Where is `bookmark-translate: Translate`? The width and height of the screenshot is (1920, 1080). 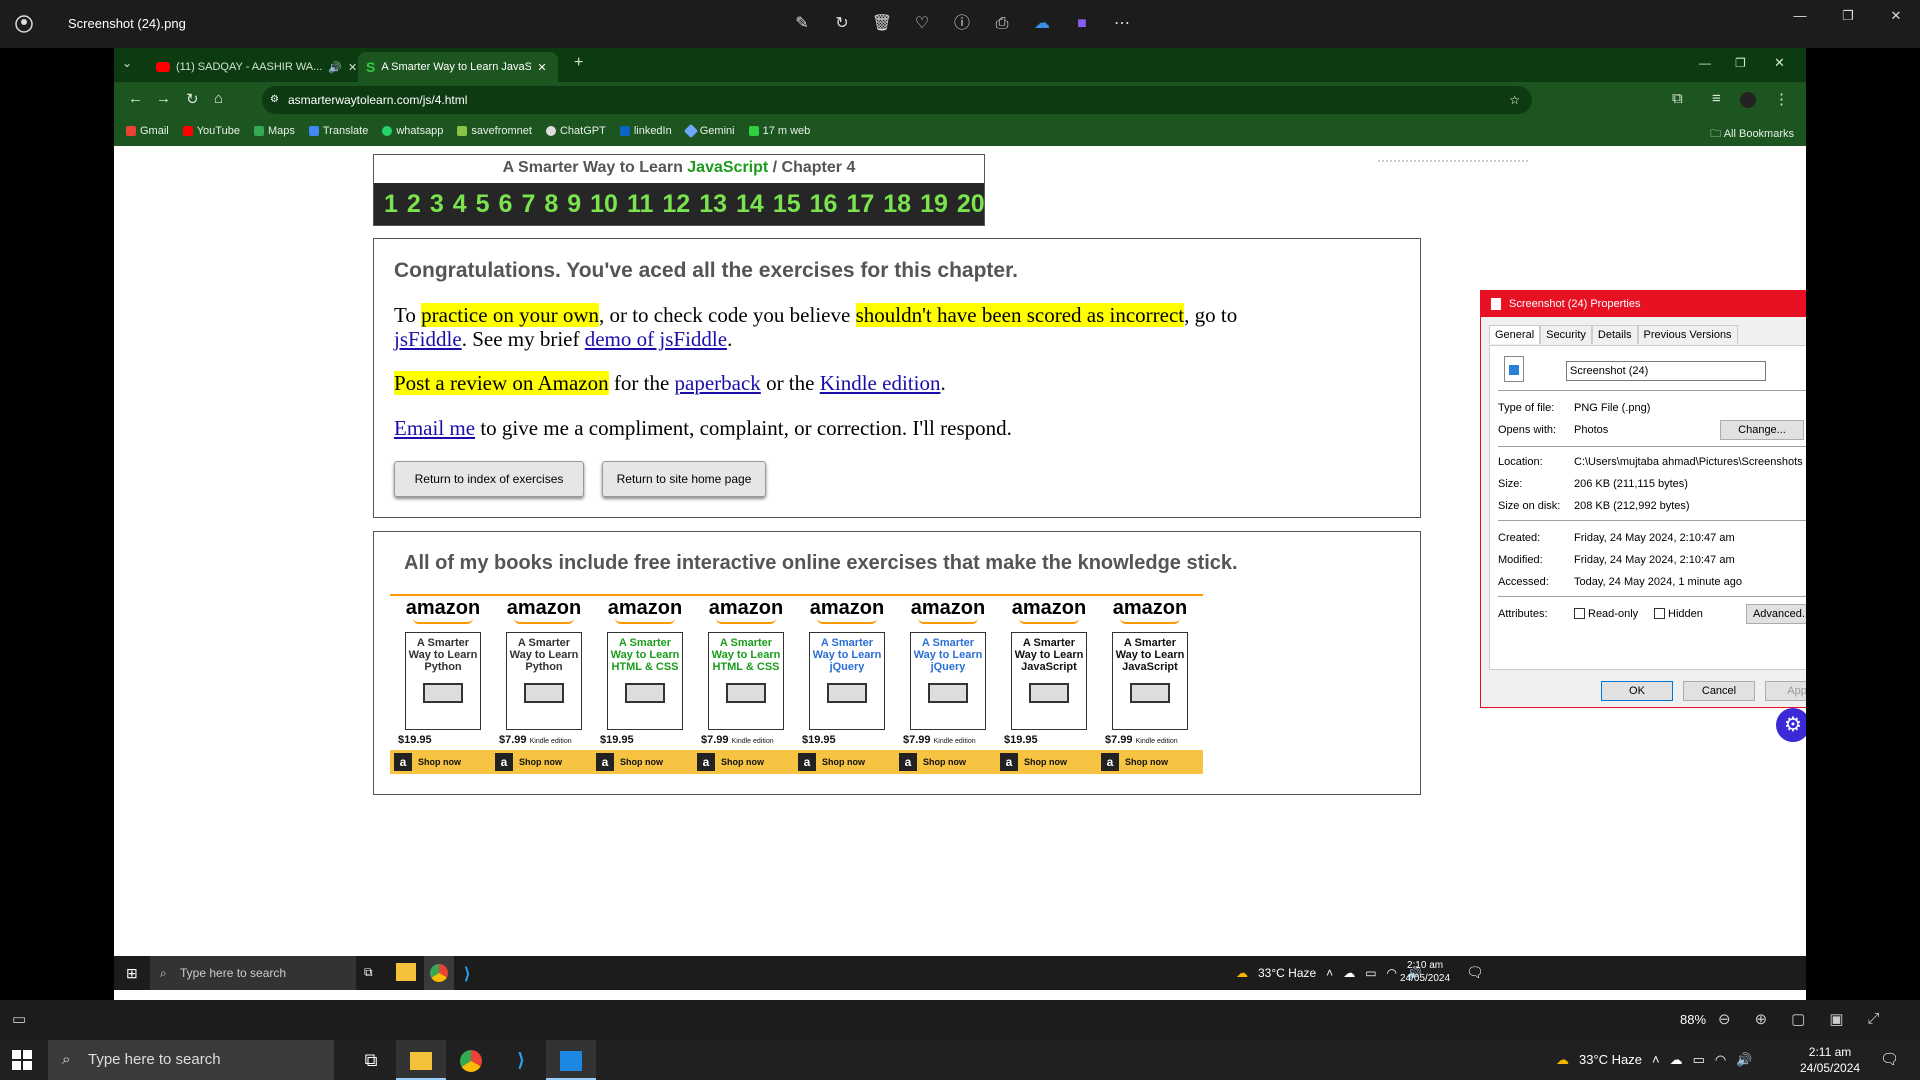
bookmark-translate: Translate is located at coordinates (338, 131).